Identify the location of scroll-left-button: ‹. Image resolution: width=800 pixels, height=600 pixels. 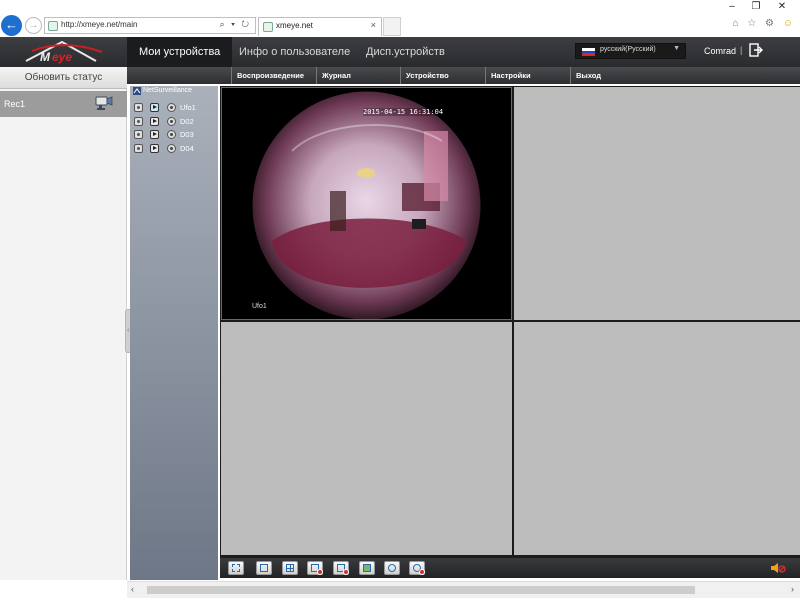
(132, 589).